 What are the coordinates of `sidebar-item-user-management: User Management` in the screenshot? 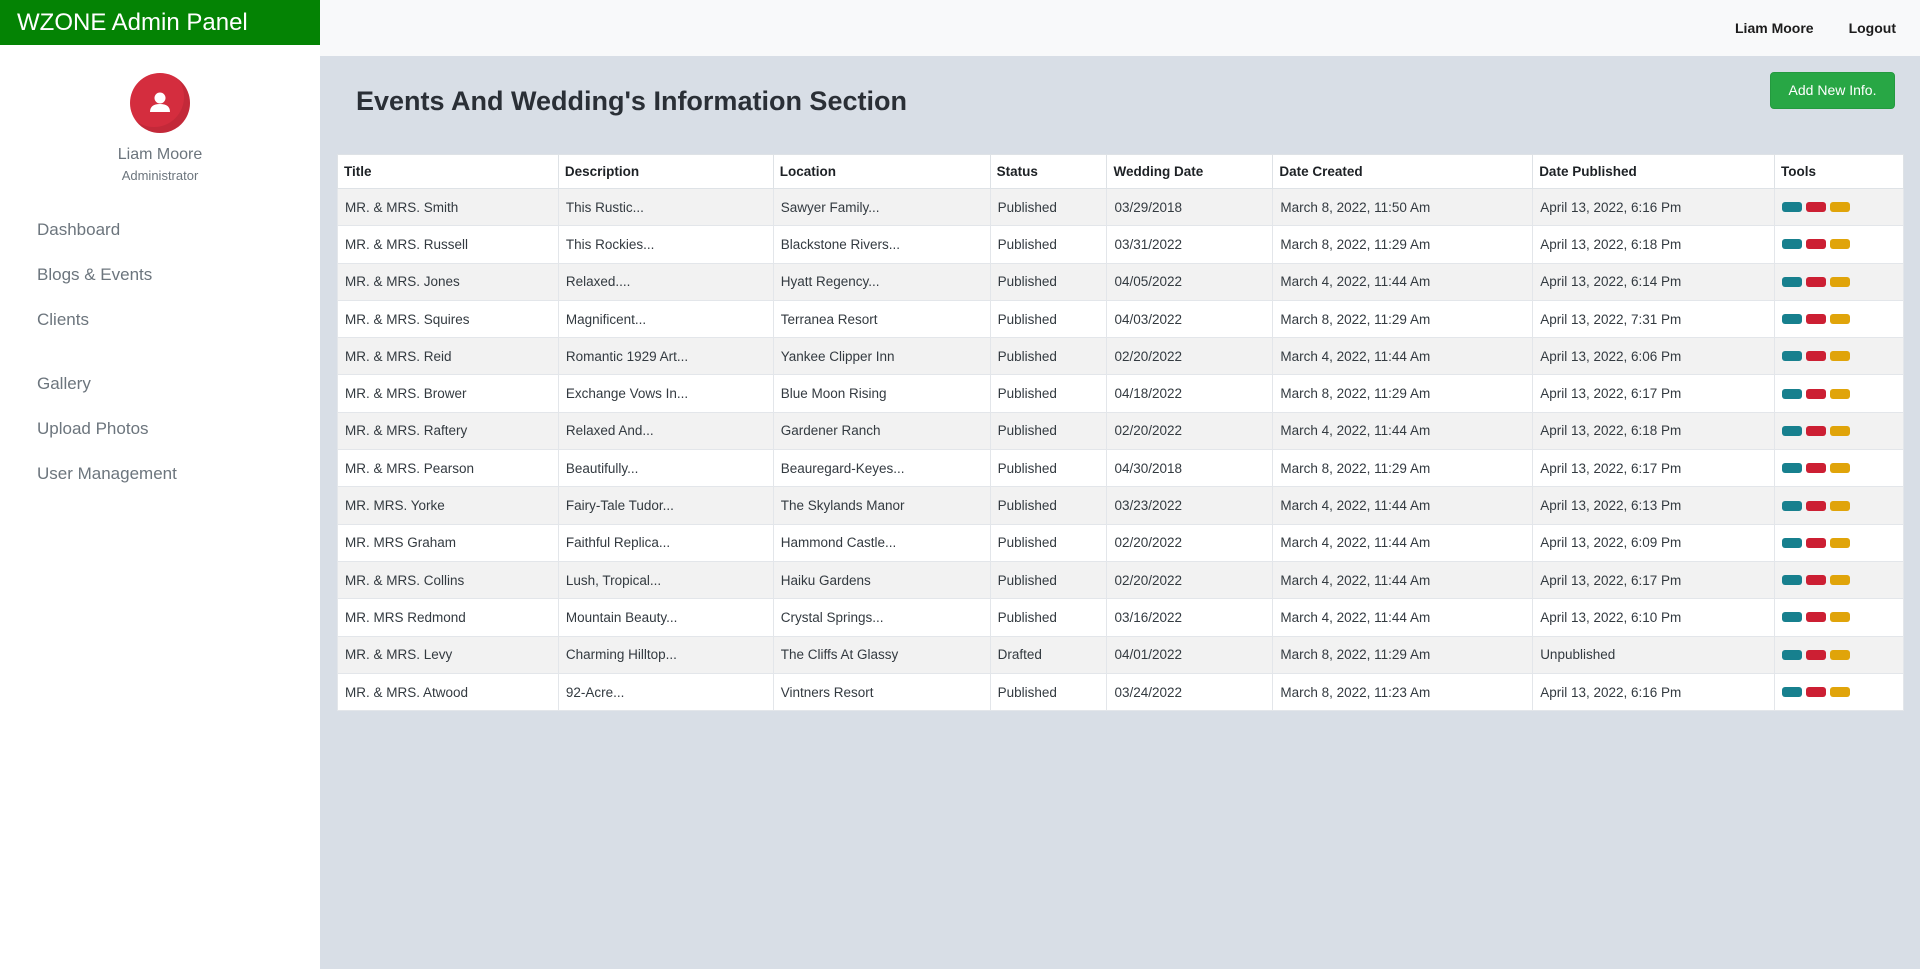 It's located at (160, 473).